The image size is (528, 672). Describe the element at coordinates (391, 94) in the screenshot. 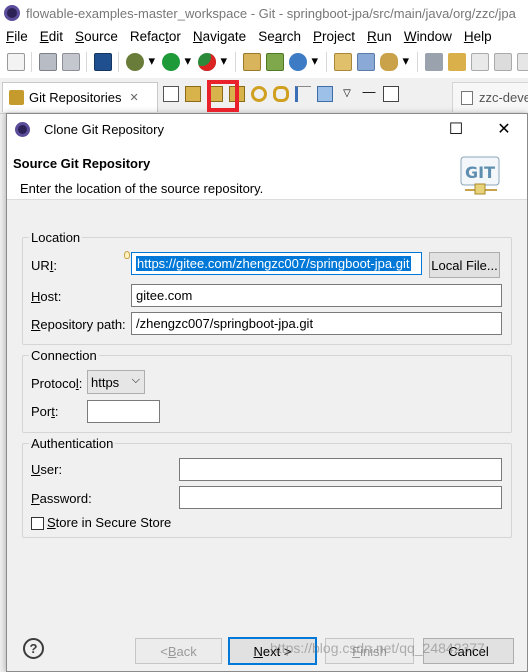

I see `maximize-icon` at that location.